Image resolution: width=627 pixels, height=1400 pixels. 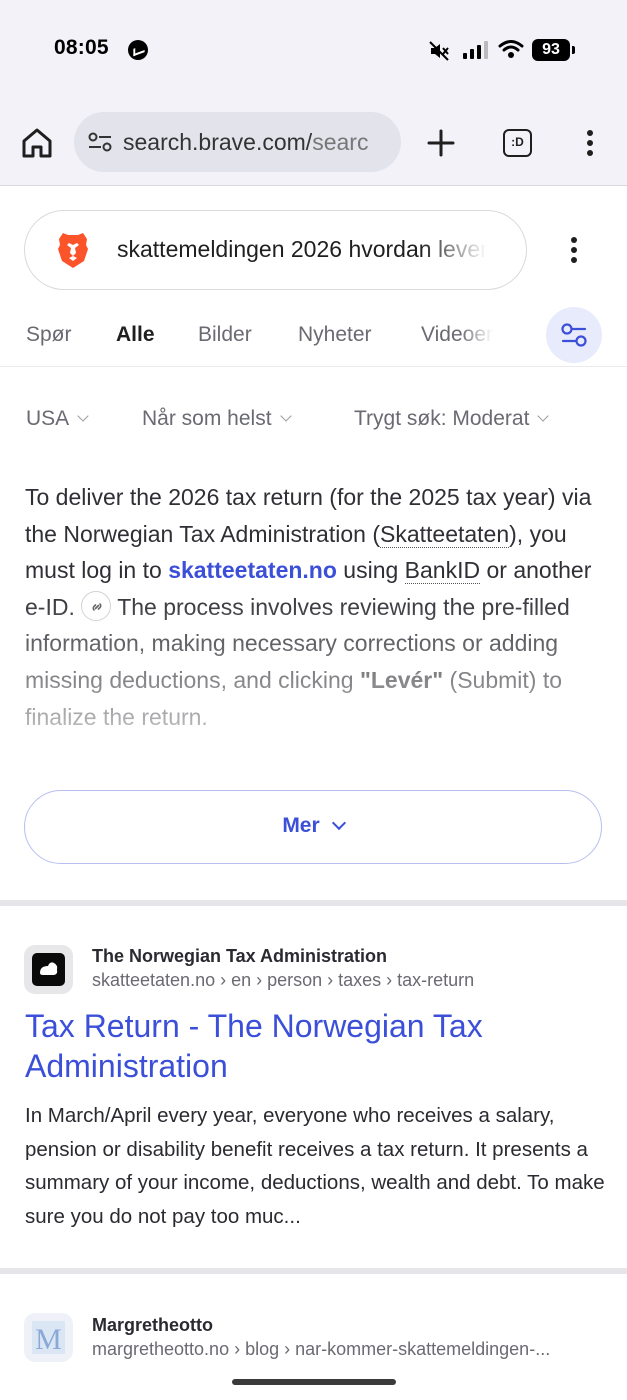 I want to click on filter-sliders-icon, so click(x=574, y=335).